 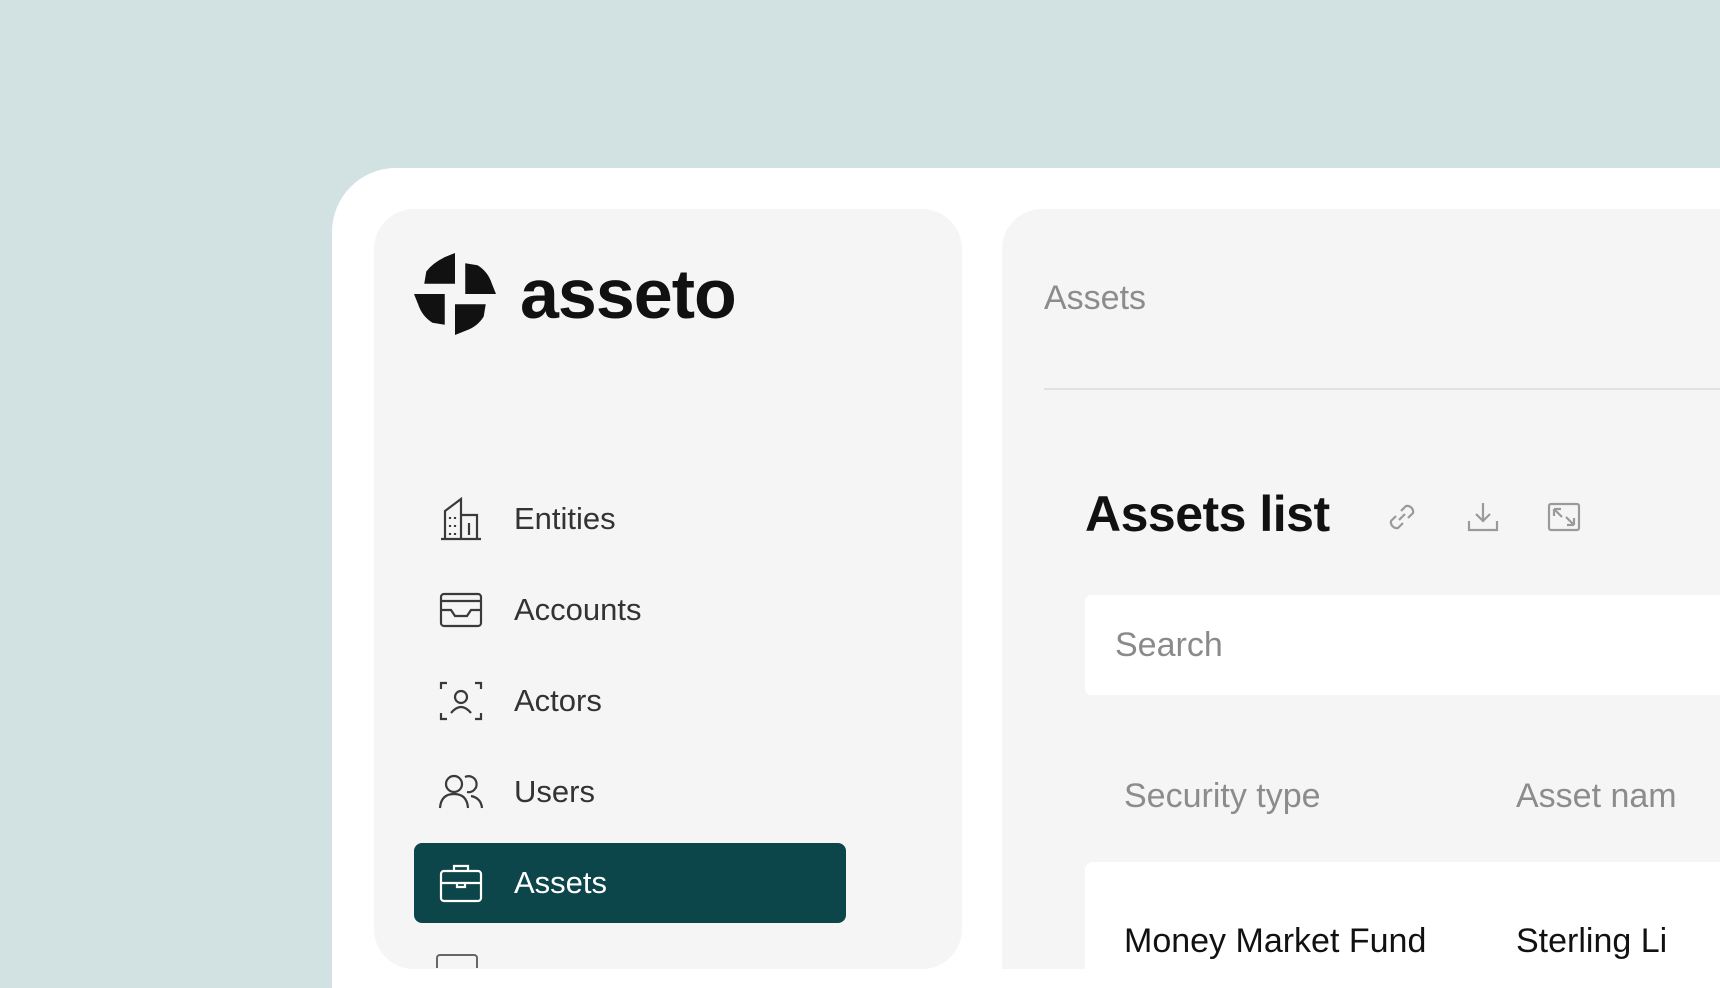 What do you see at coordinates (1596, 796) in the screenshot?
I see `column-header-asset-name: Asset nam` at bounding box center [1596, 796].